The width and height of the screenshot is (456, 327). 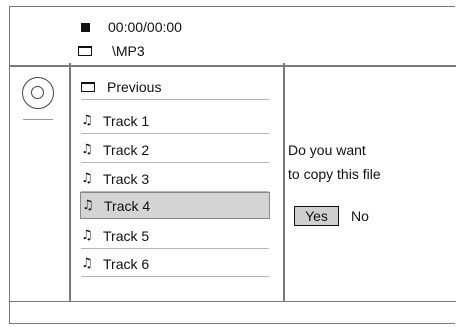 I want to click on list-item-label: Track 5, so click(x=126, y=235).